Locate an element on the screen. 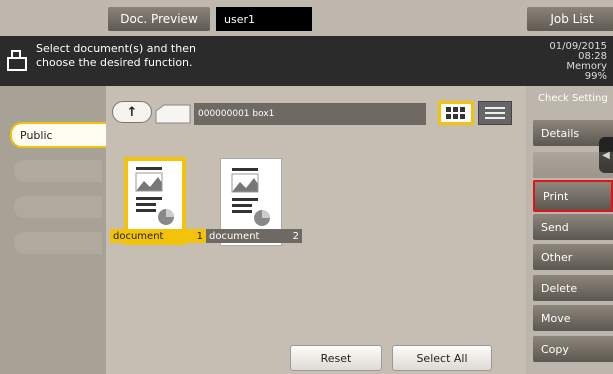 The width and height of the screenshot is (613, 374). disabled-menu-button is located at coordinates (573, 165).